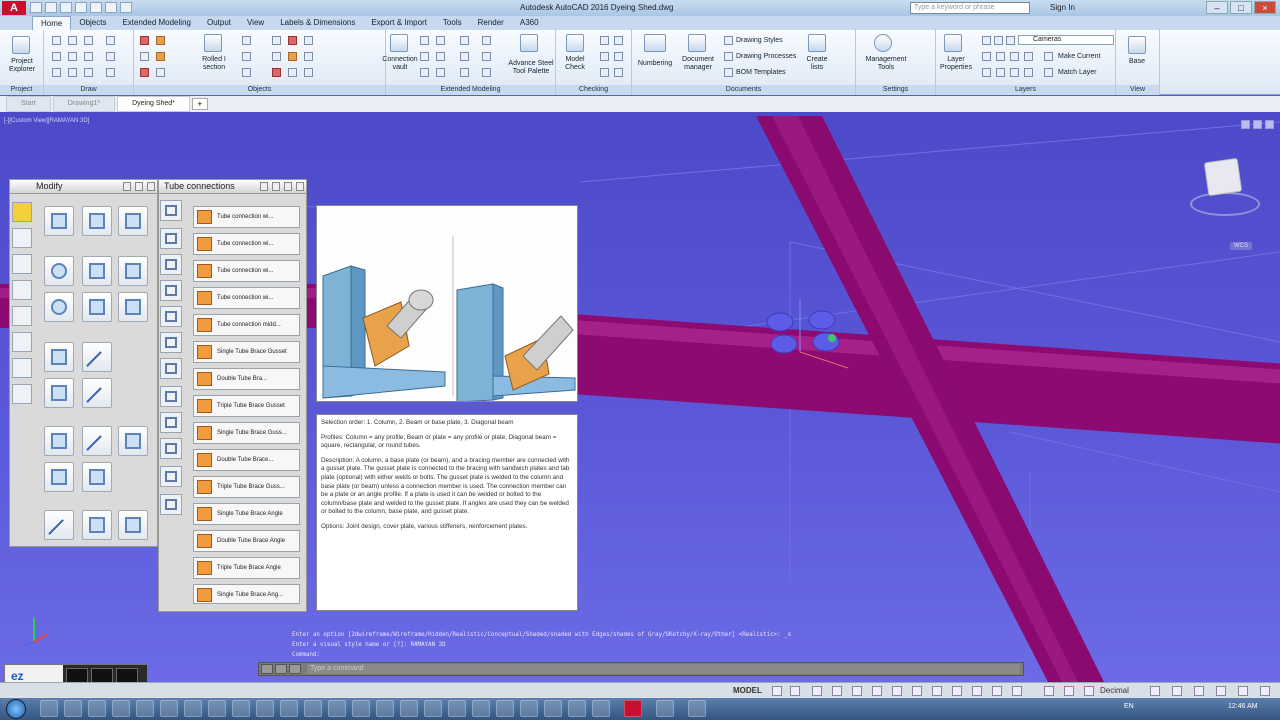 The height and width of the screenshot is (720, 1280). What do you see at coordinates (1155, 691) in the screenshot?
I see `quick-properties-icon` at bounding box center [1155, 691].